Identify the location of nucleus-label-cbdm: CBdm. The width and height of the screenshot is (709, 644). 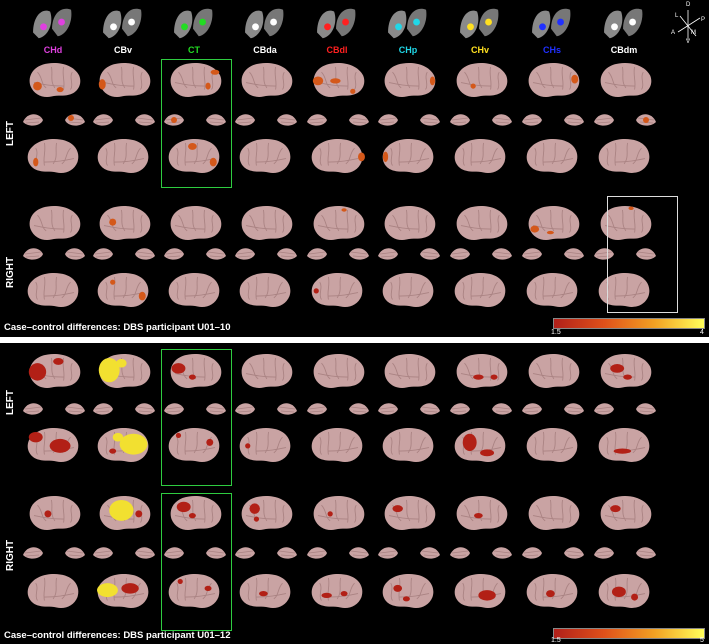
(624, 50).